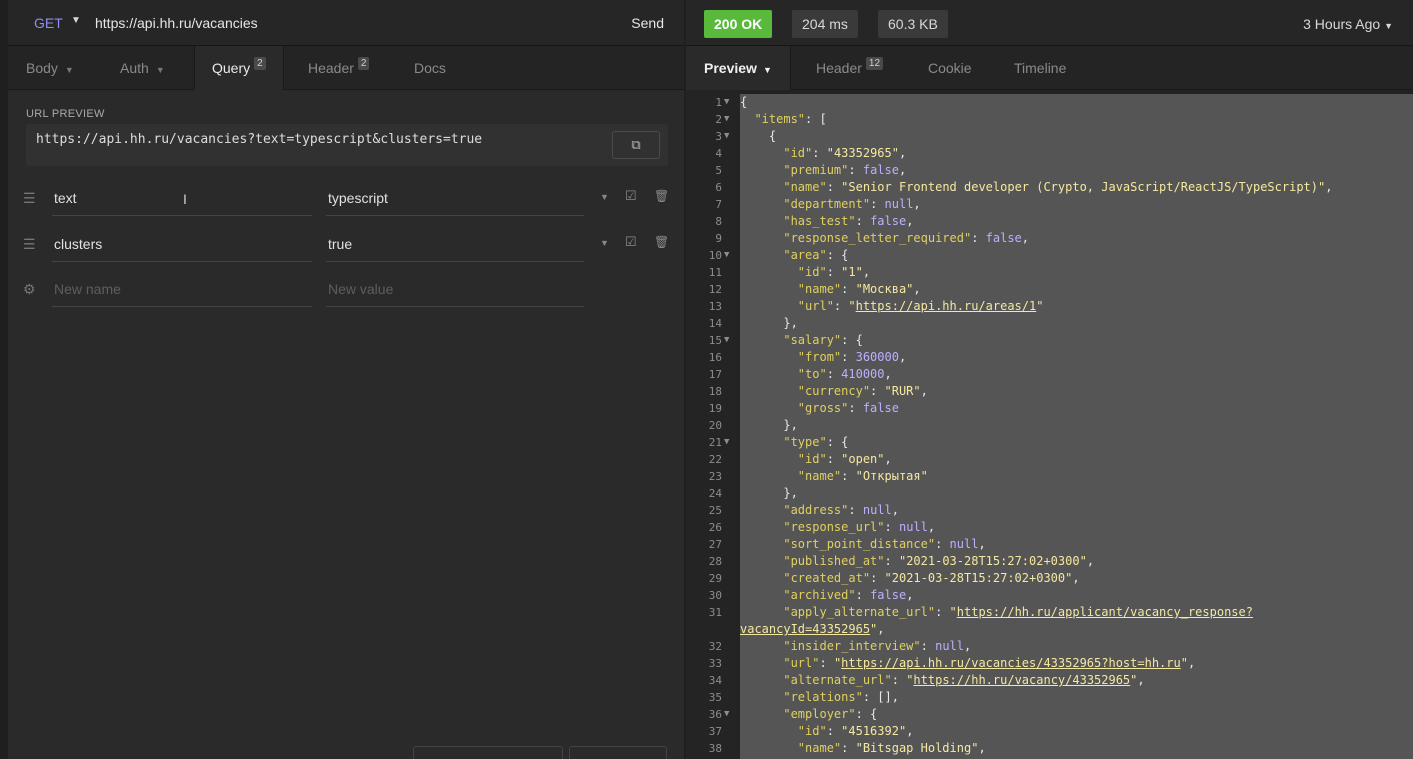  What do you see at coordinates (859, 527) in the screenshot?
I see `code-text: "response_url": null,` at bounding box center [859, 527].